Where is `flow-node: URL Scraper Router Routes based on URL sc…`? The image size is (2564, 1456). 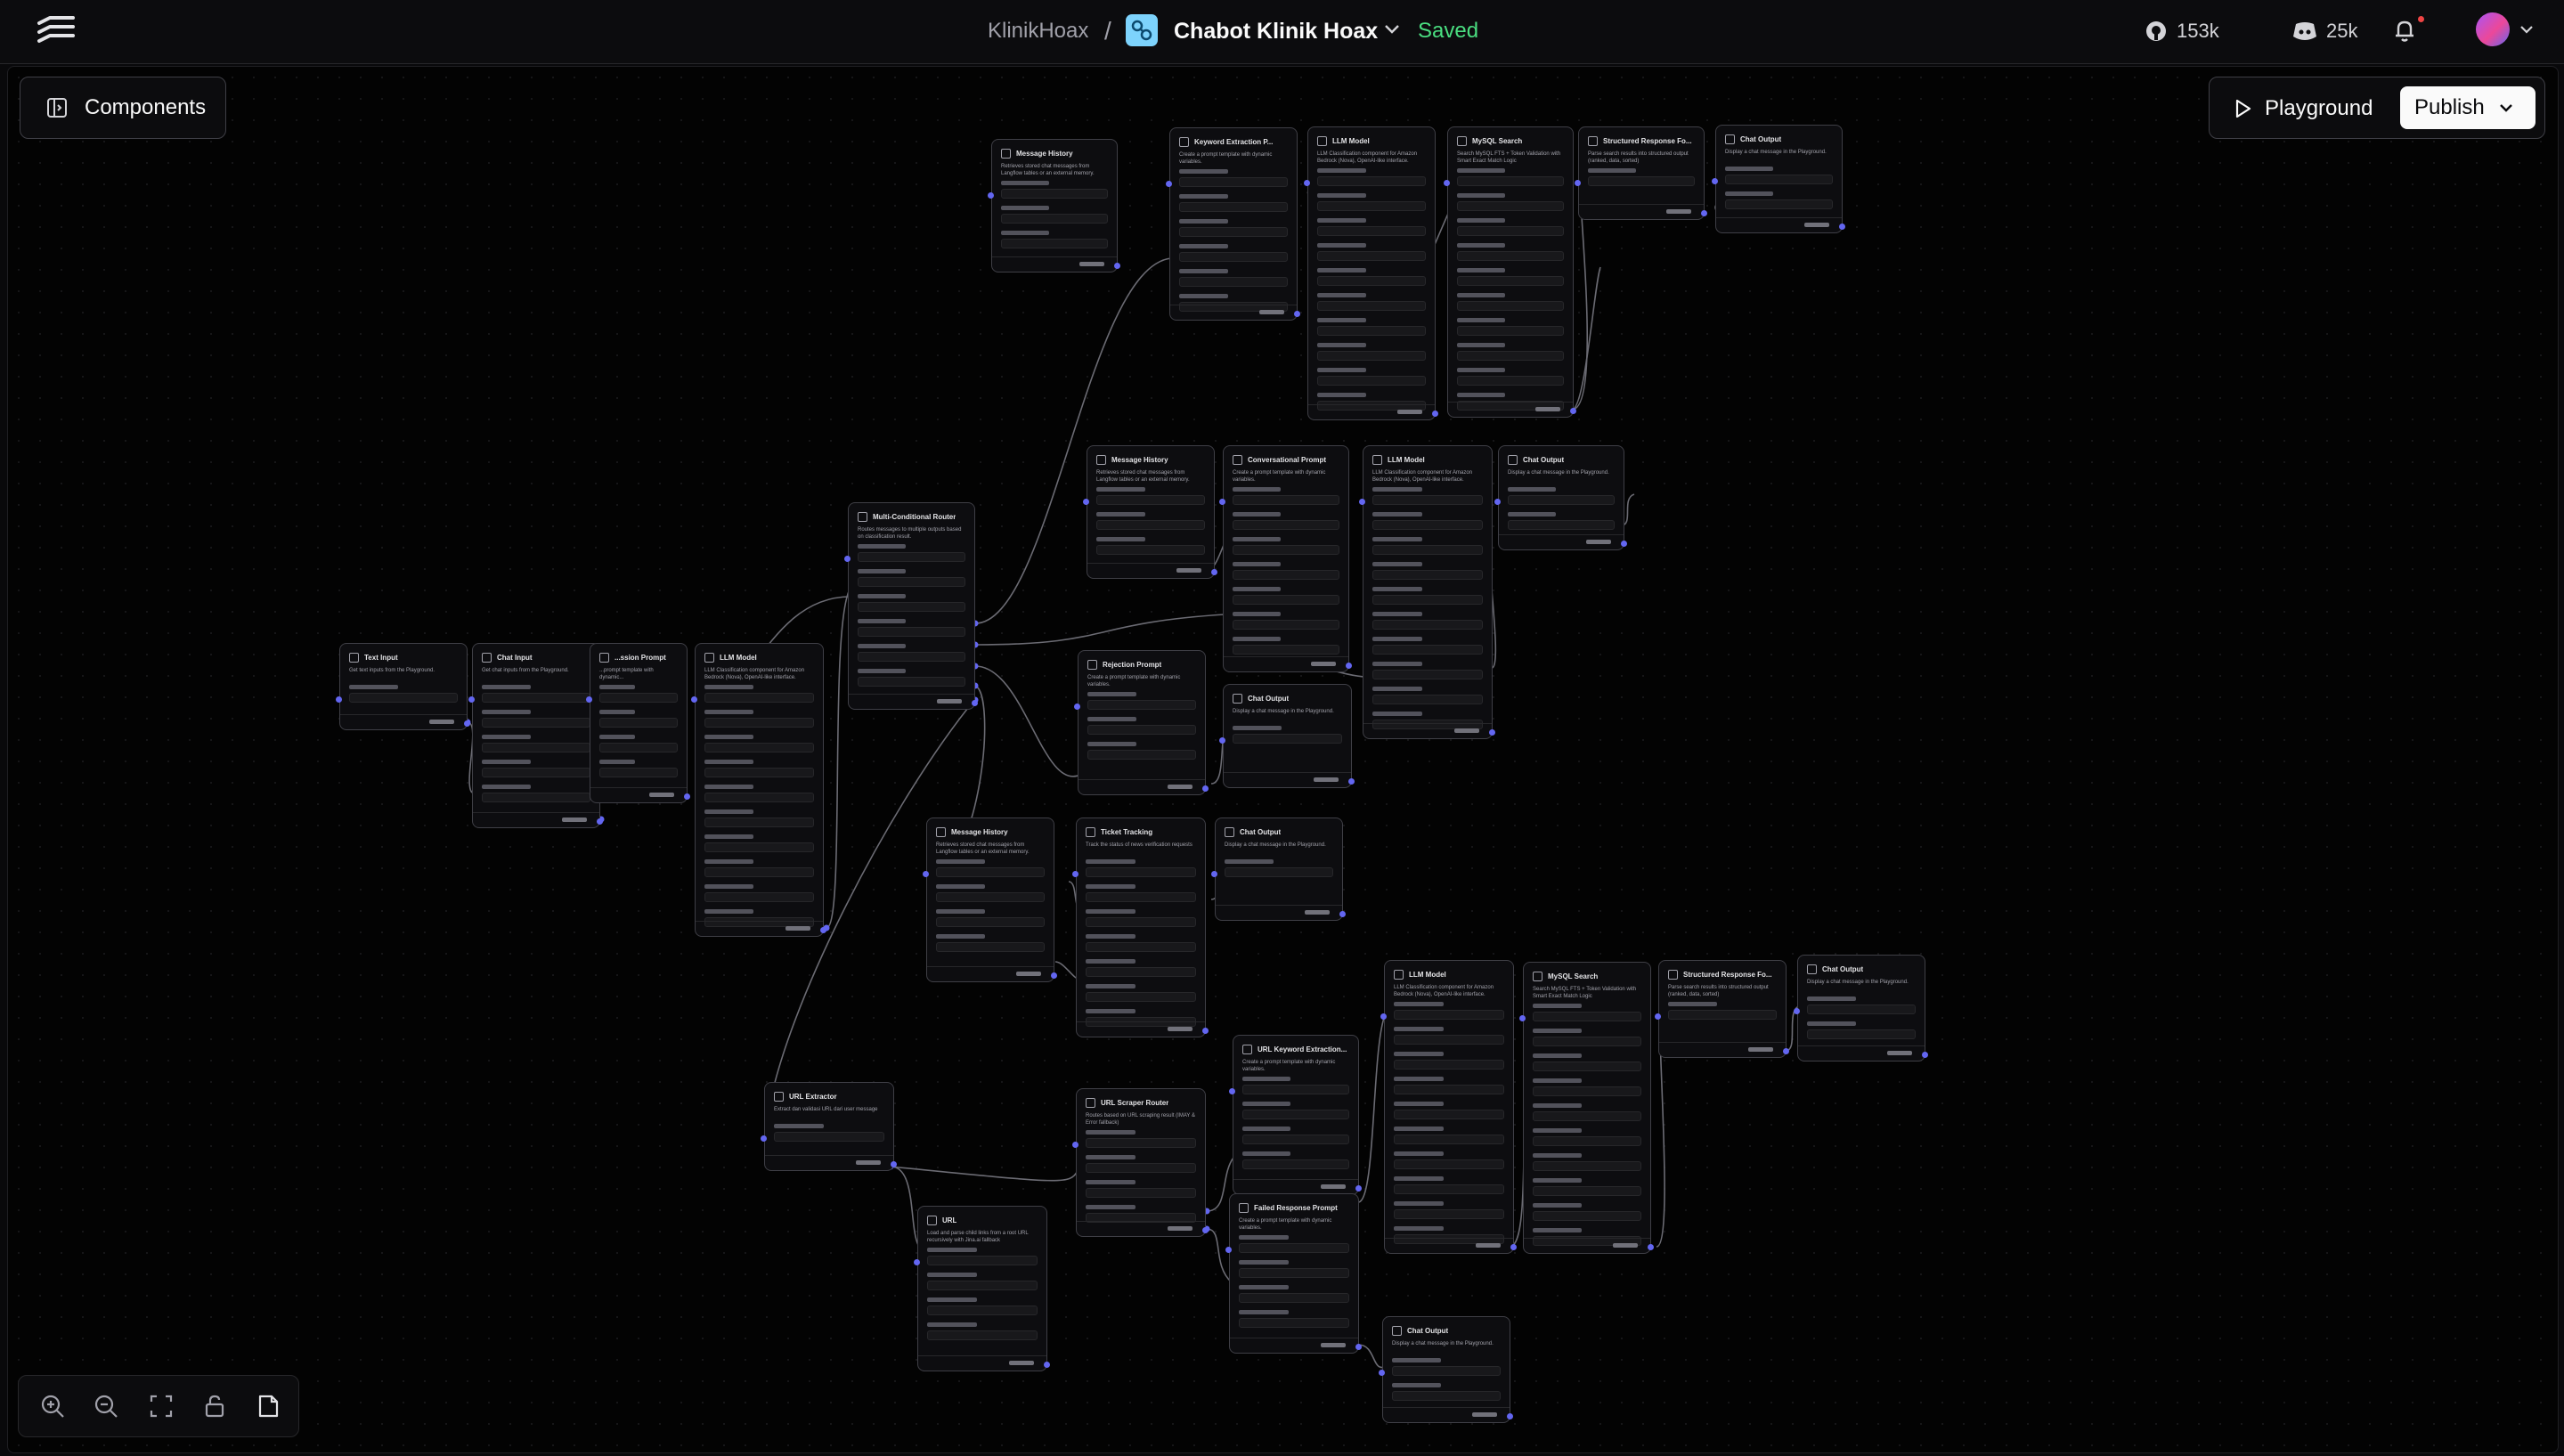
flow-node: URL Scraper Router Routes based on URL sc… is located at coordinates (1141, 1162).